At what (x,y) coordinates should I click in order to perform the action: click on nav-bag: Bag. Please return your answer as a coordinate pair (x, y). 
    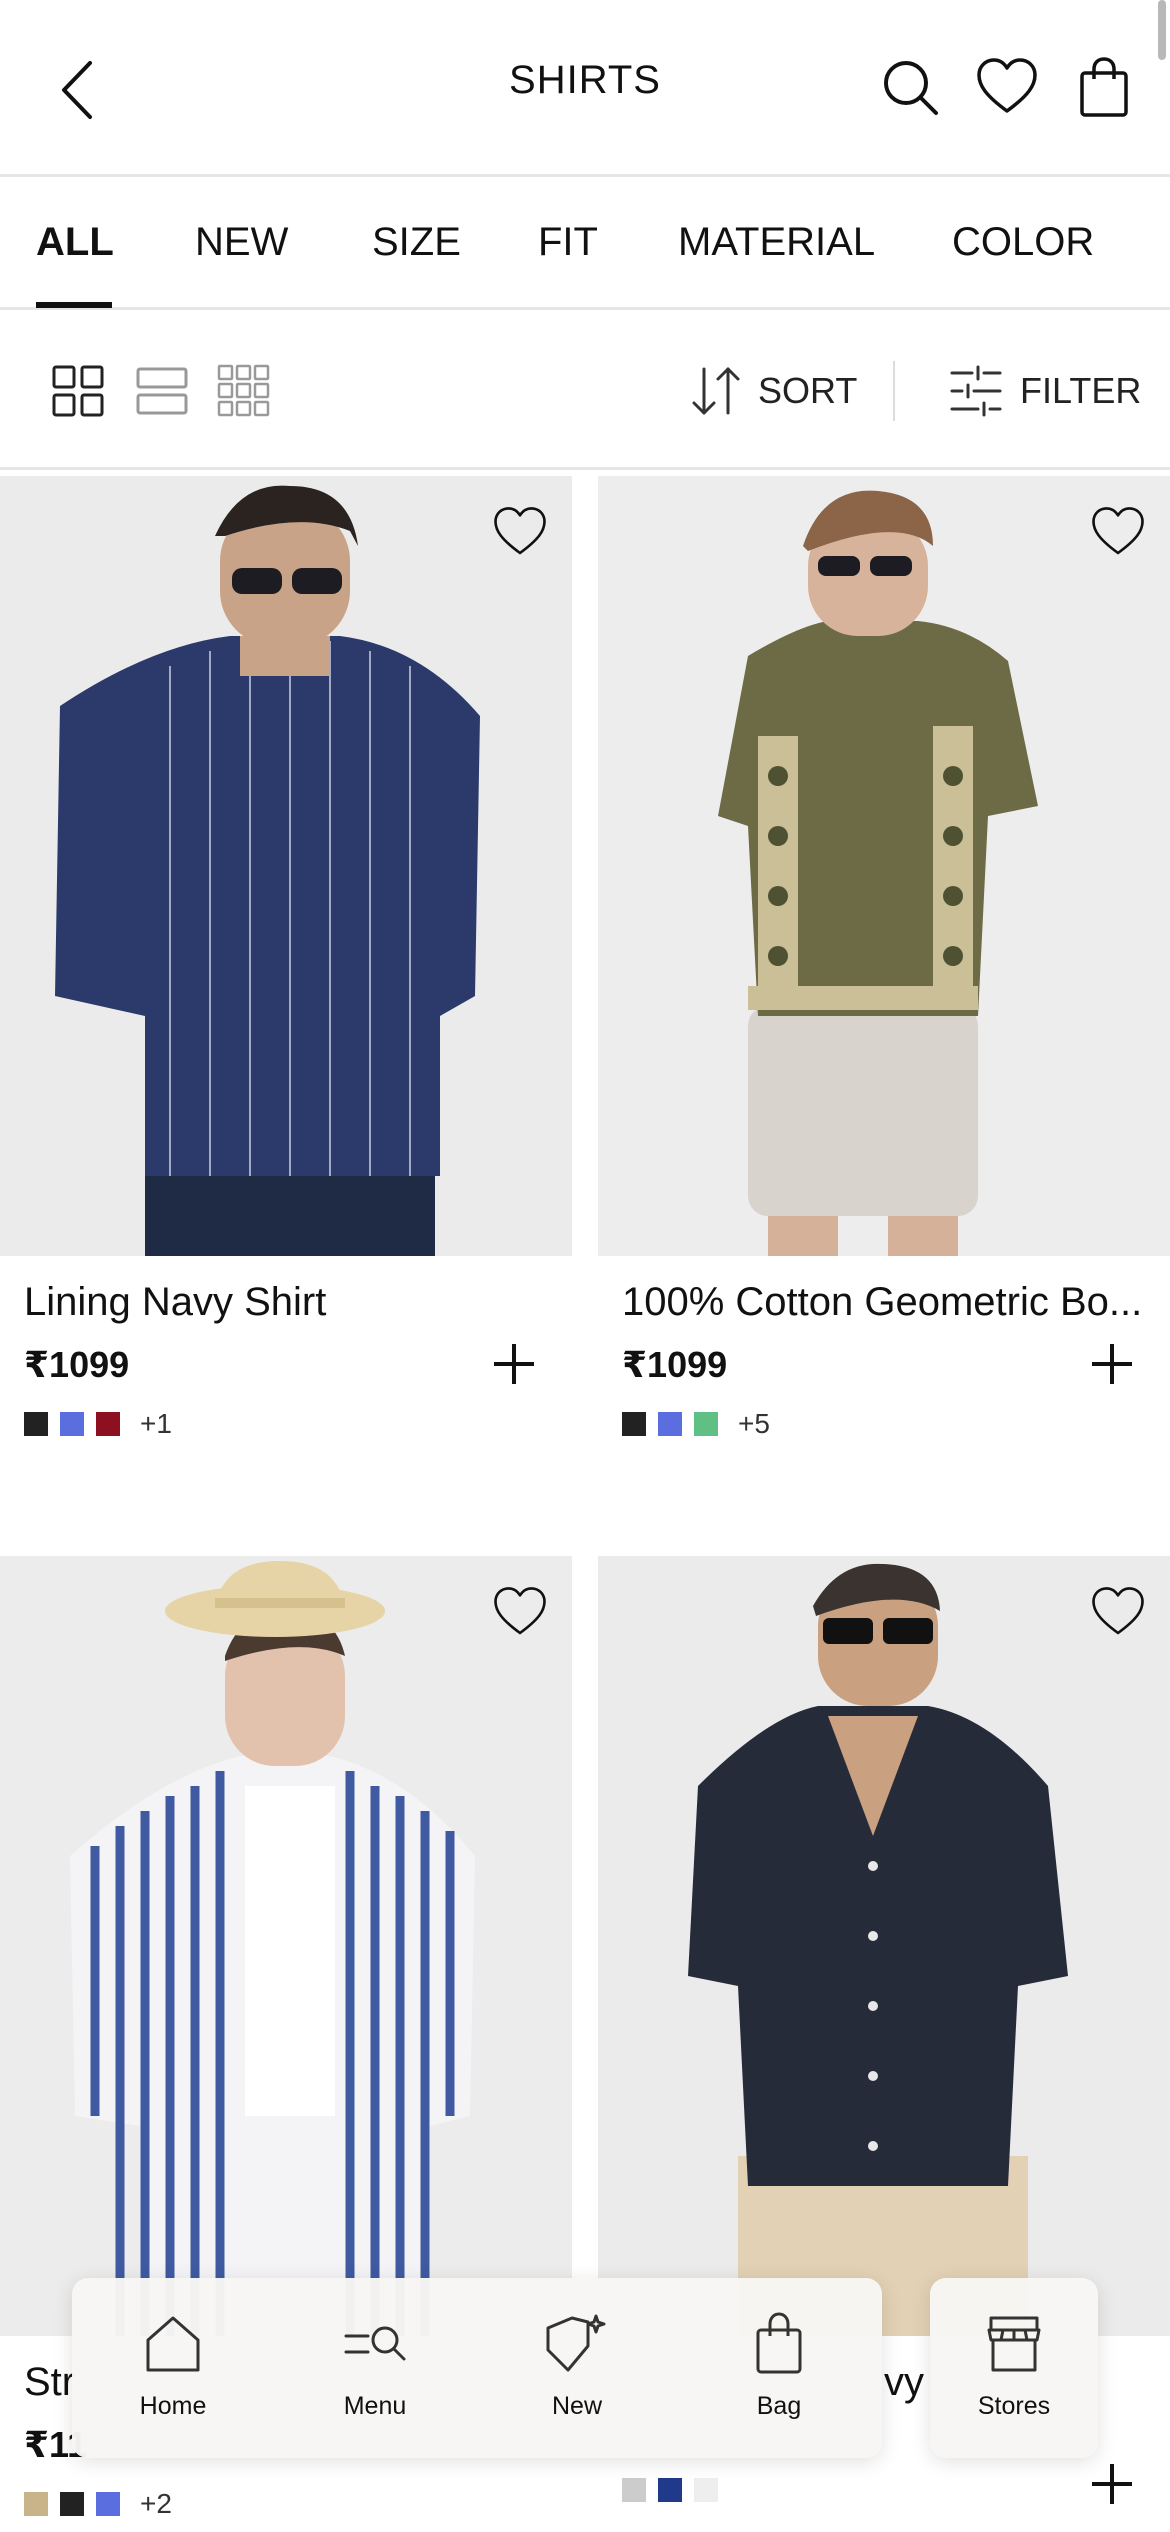
    Looking at the image, I should click on (779, 2364).